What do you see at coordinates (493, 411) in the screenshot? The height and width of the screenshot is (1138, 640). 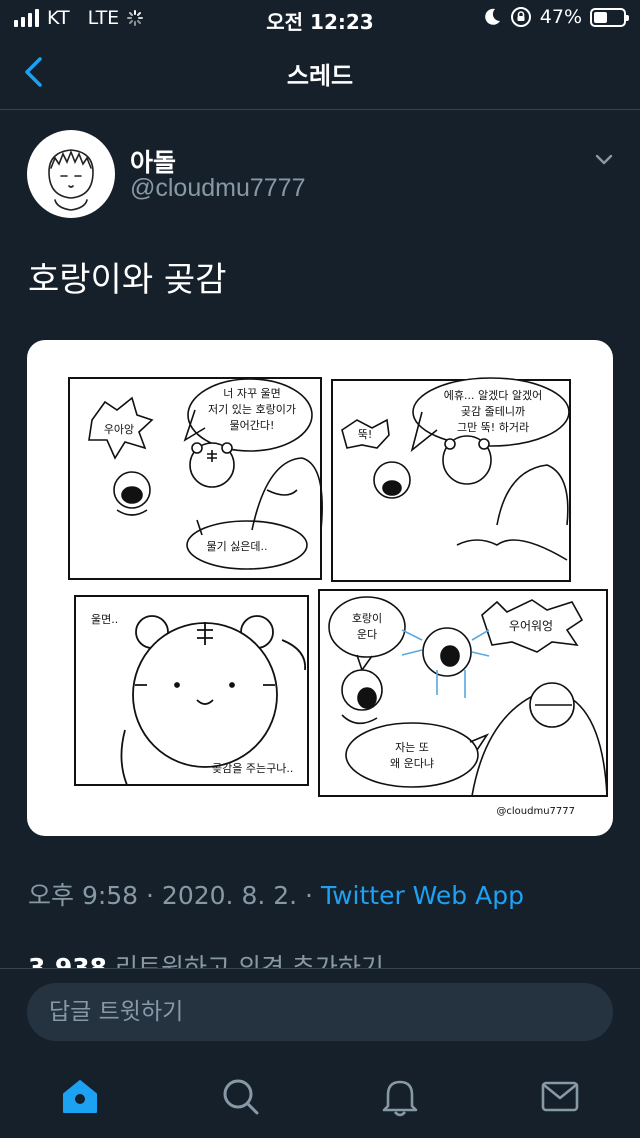 I see `panel2-bubble1-line2: 곶감 줄테니까` at bounding box center [493, 411].